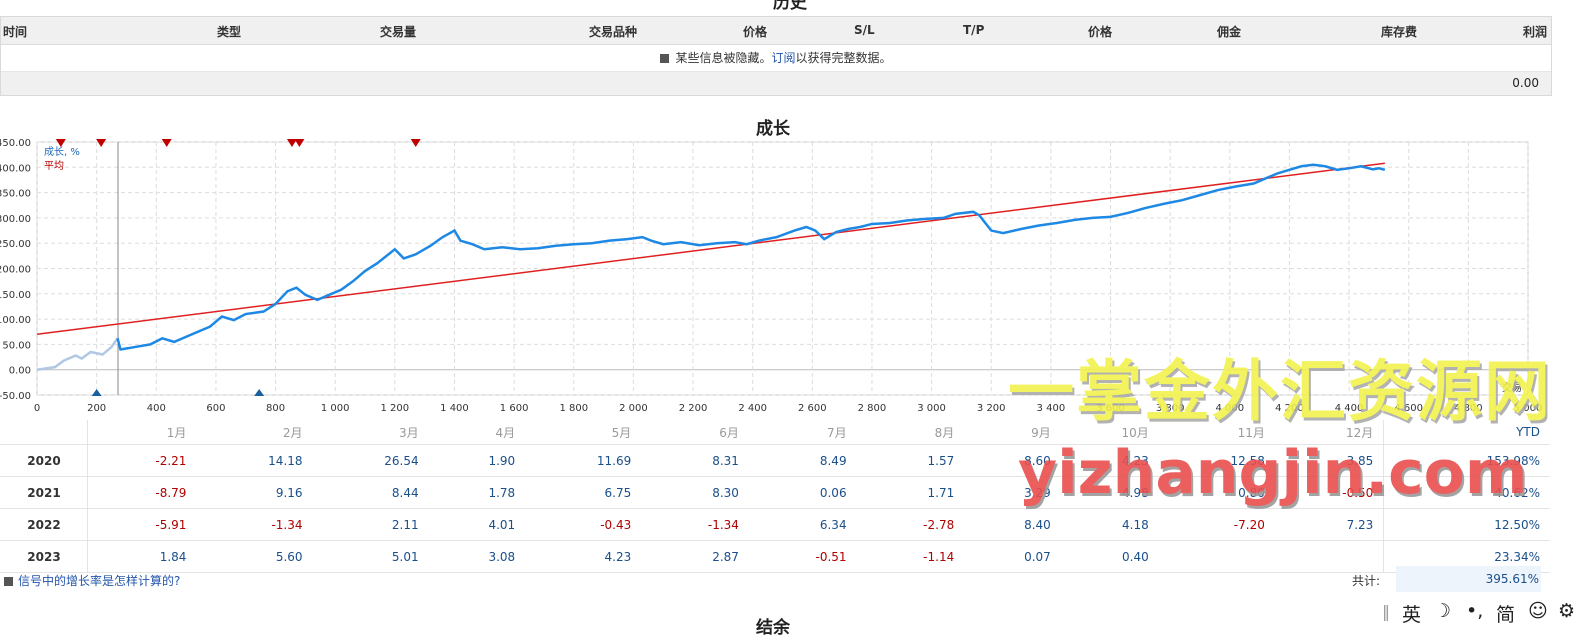 The width and height of the screenshot is (1596, 638). What do you see at coordinates (142, 524) in the screenshot?
I see `month-value-cell: -5.91` at bounding box center [142, 524].